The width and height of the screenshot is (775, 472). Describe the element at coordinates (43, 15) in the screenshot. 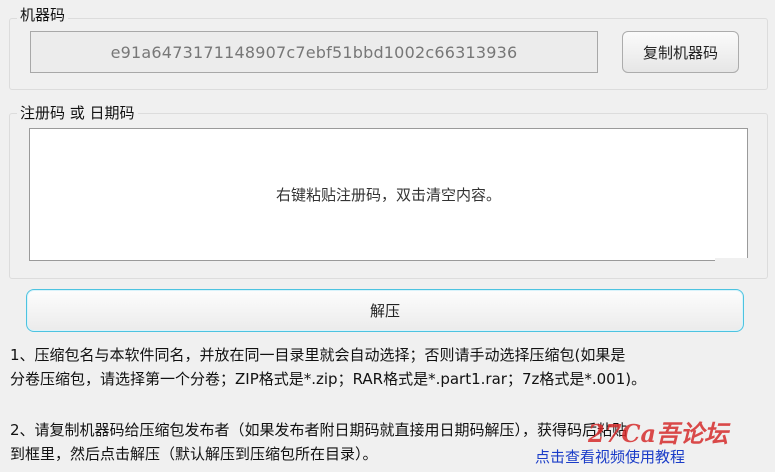

I see `machine-code-group-title: 机器码` at that location.